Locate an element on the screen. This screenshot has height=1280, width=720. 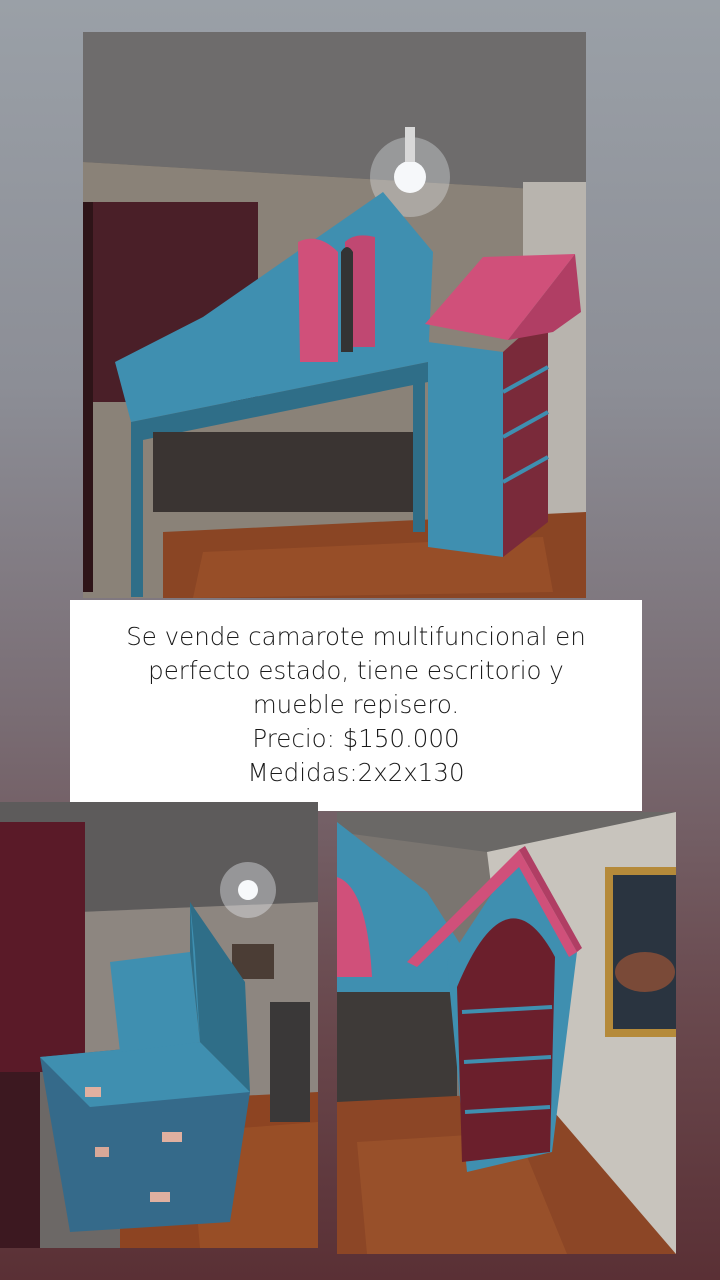
description-line-3: mueble repisero. is located at coordinates (356, 704).